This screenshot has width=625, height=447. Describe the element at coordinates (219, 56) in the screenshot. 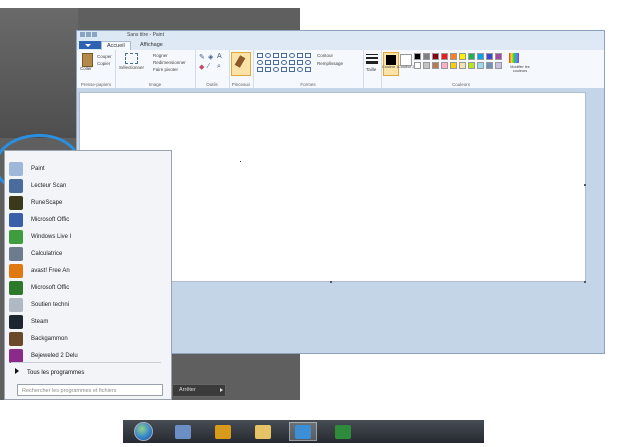

I see `text-icon: A` at that location.